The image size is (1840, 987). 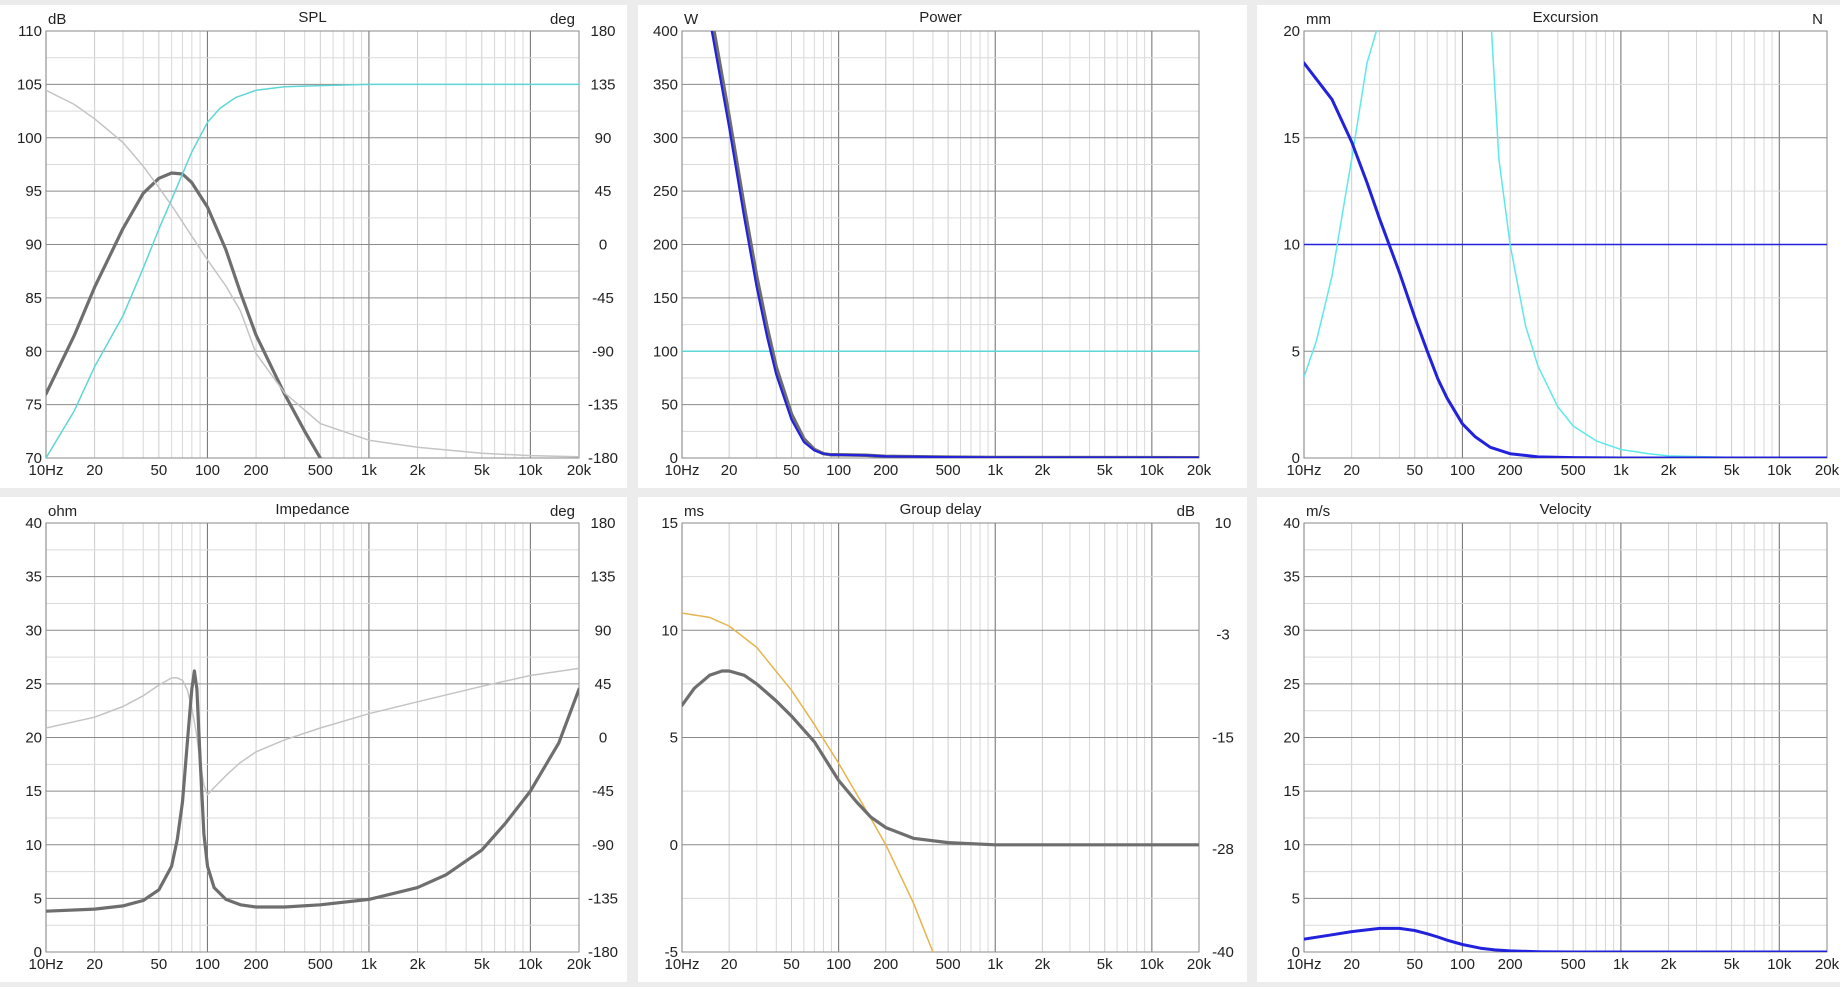 I want to click on y-tick-label: 25, so click(x=33, y=684).